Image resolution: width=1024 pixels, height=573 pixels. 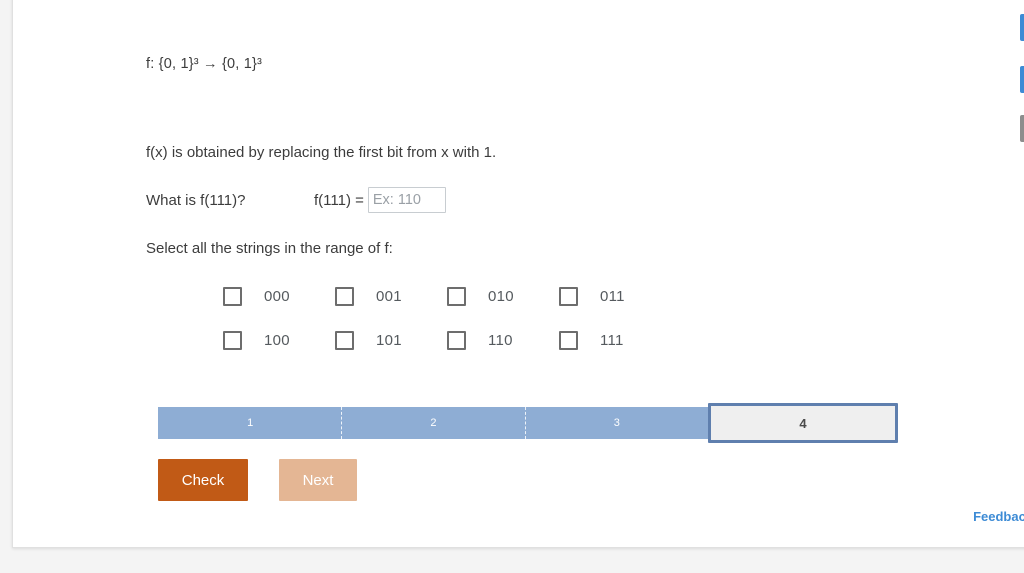 I want to click on function-signature: f: {0, 1}³ → {0, 1}³, so click(x=204, y=64).